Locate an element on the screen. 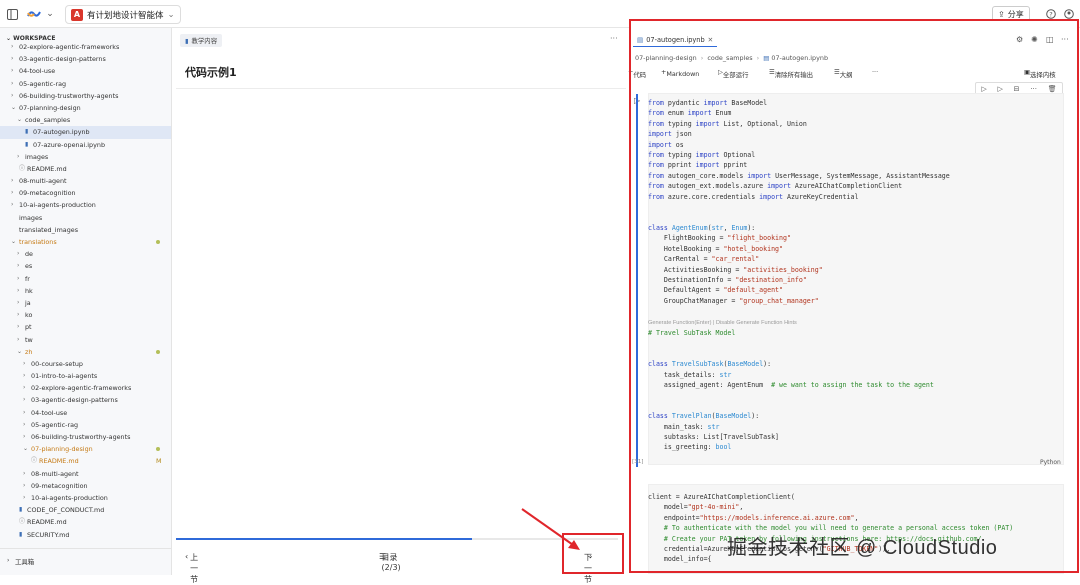 This screenshot has width=1080, height=585. tab-label: 教学内容 is located at coordinates (204, 41).